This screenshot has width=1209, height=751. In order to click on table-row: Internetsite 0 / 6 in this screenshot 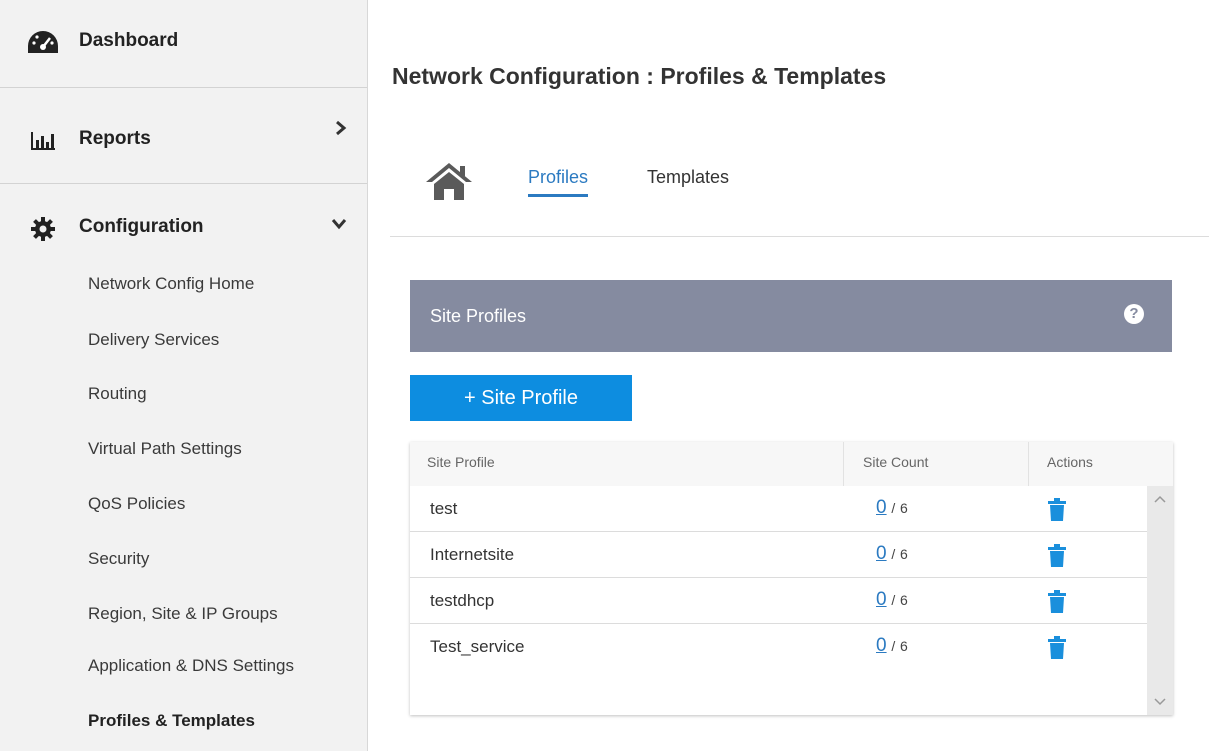, I will do `click(778, 555)`.